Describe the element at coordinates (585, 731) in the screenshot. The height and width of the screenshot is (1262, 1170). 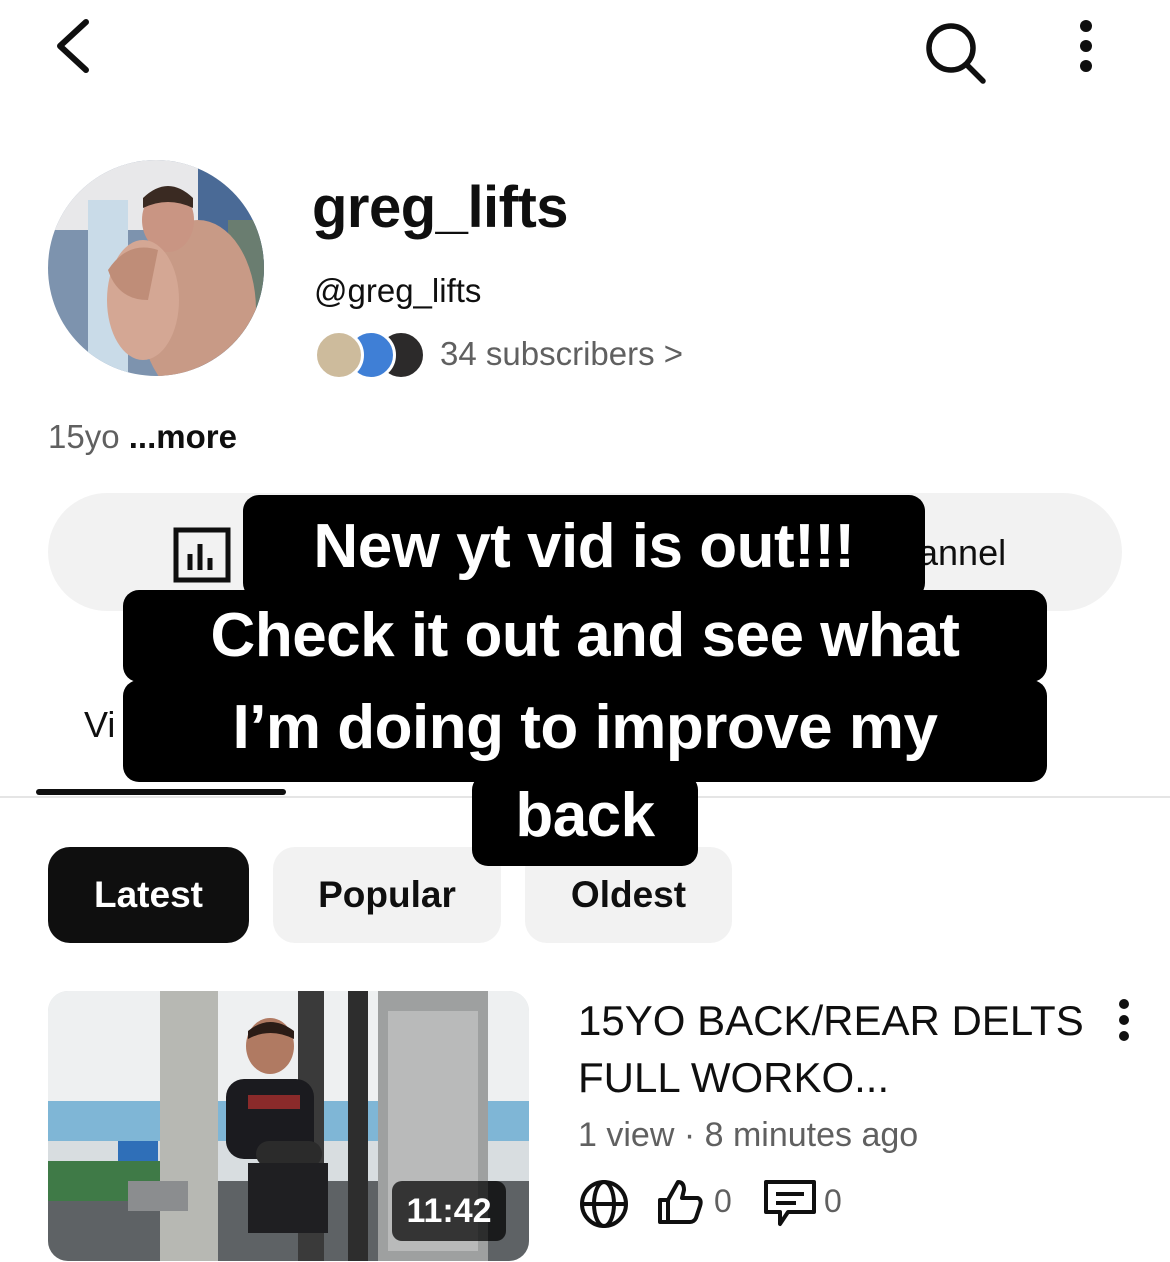
I see `caption-line-3: I’m doing to improve my` at that location.